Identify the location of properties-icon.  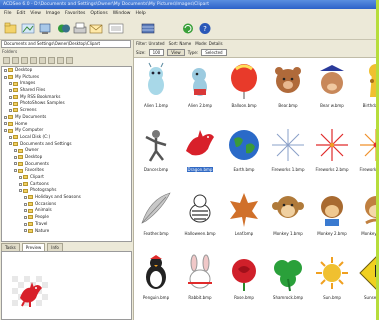
(60, 60).